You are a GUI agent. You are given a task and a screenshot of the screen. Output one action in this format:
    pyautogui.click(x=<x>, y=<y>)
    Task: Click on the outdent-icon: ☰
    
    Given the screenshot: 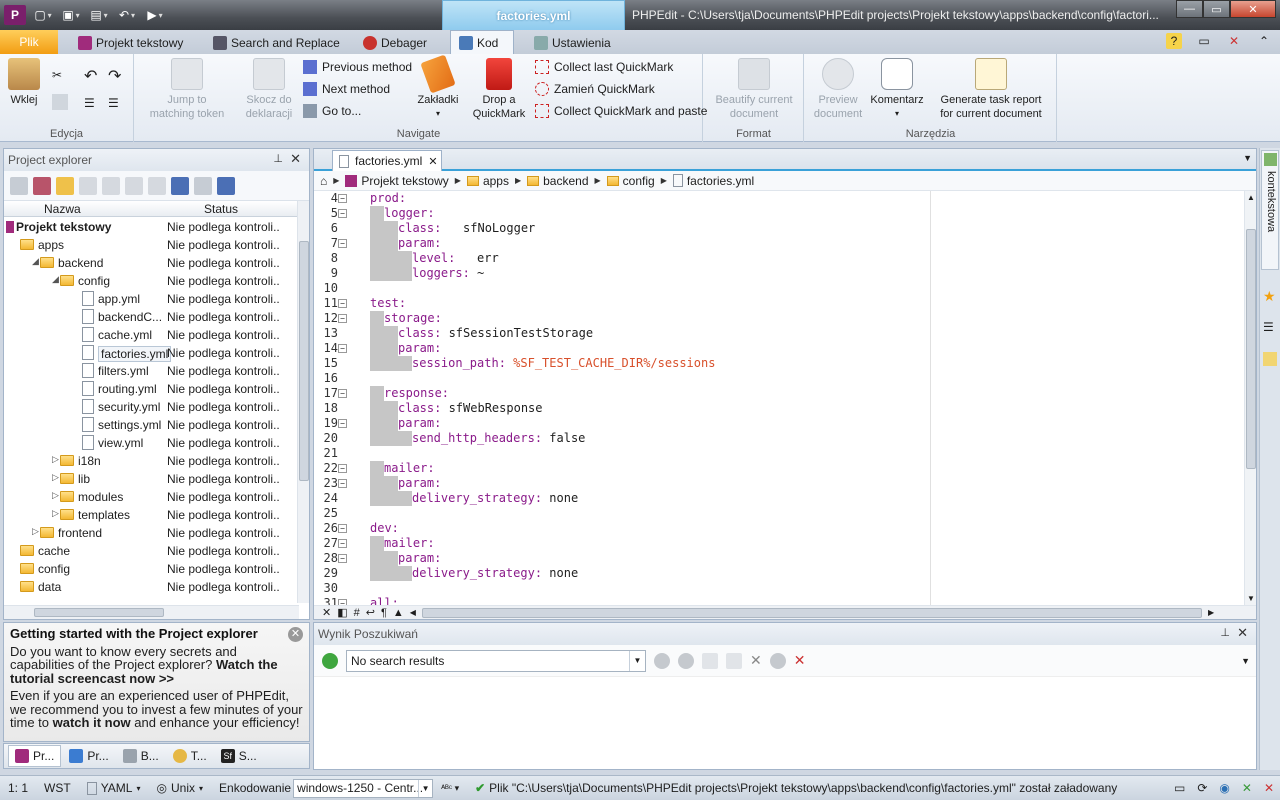 What is the action you would take?
    pyautogui.click(x=92, y=104)
    